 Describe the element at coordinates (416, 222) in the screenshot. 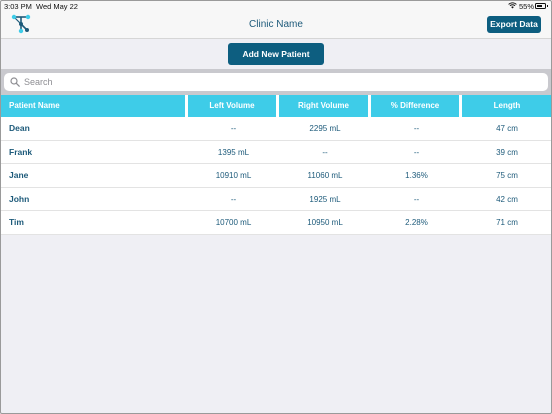

I see `cell-percent-difference: 2.28%` at that location.